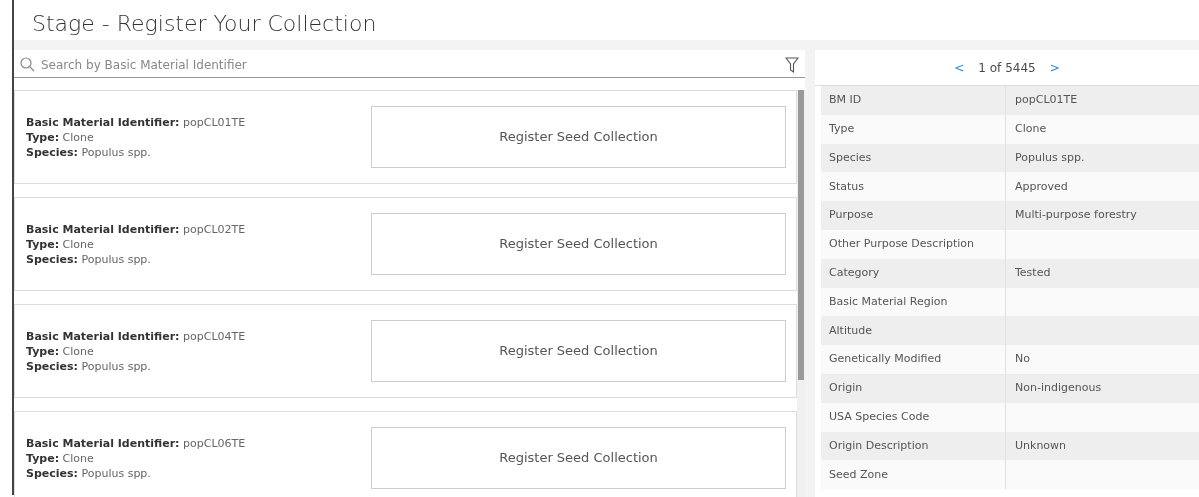 Image resolution: width=1199 pixels, height=497 pixels. What do you see at coordinates (1054, 67) in the screenshot?
I see `next-button: >` at bounding box center [1054, 67].